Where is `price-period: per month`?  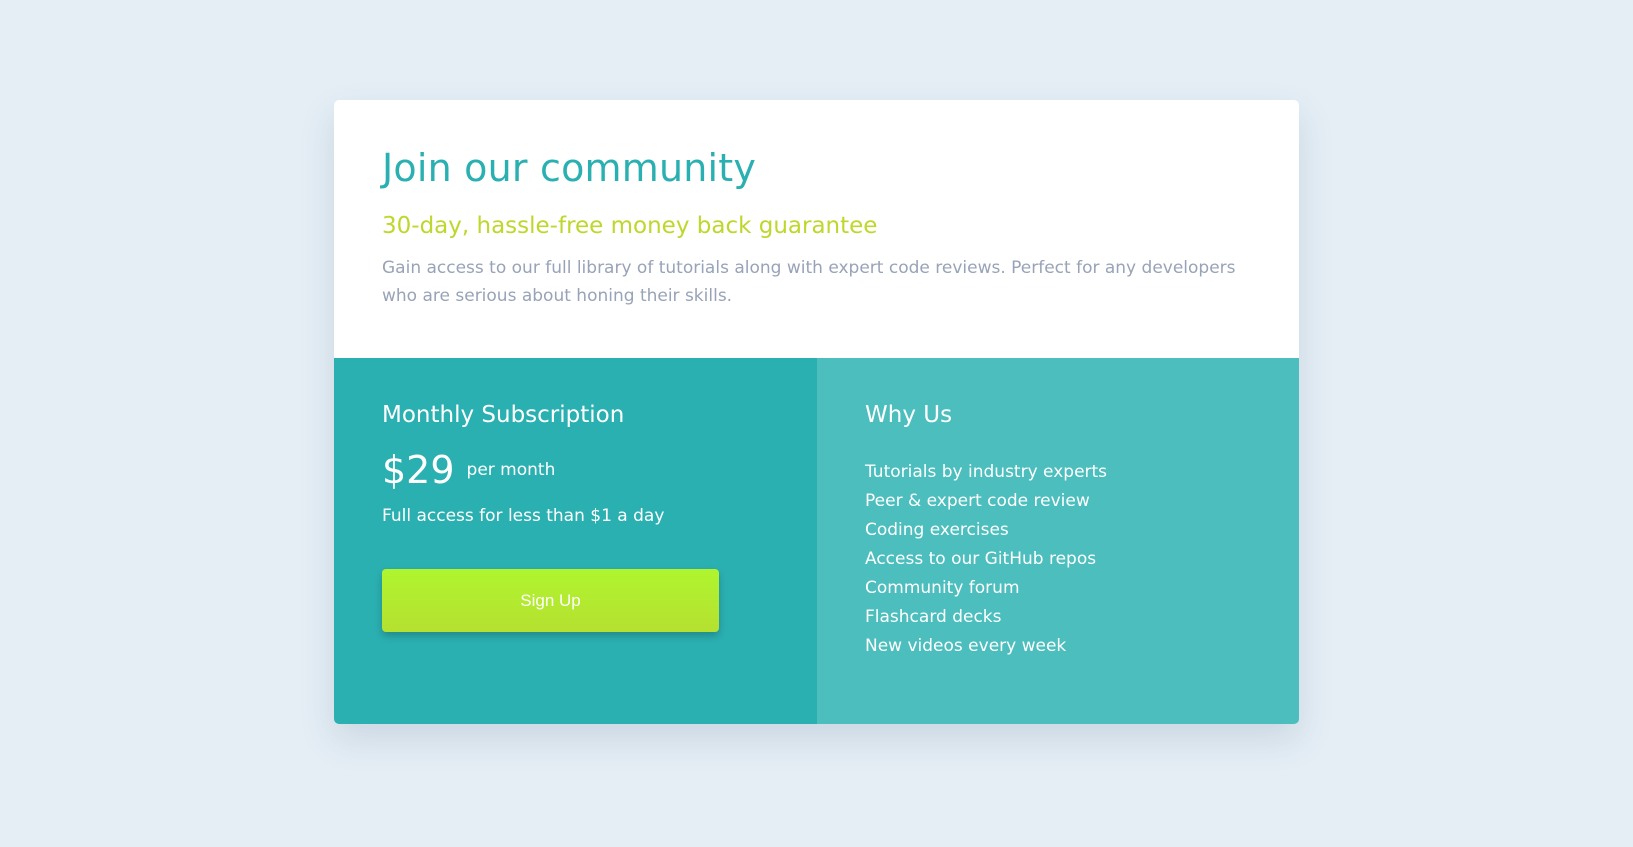 price-period: per month is located at coordinates (511, 470).